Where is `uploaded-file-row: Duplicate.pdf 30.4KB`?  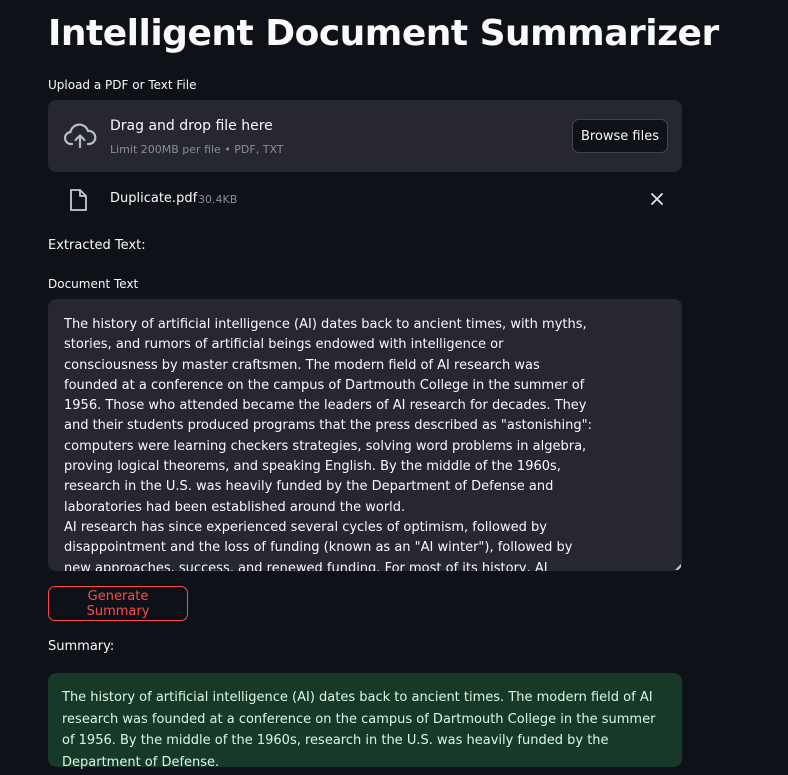 uploaded-file-row: Duplicate.pdf 30.4KB is located at coordinates (365, 200).